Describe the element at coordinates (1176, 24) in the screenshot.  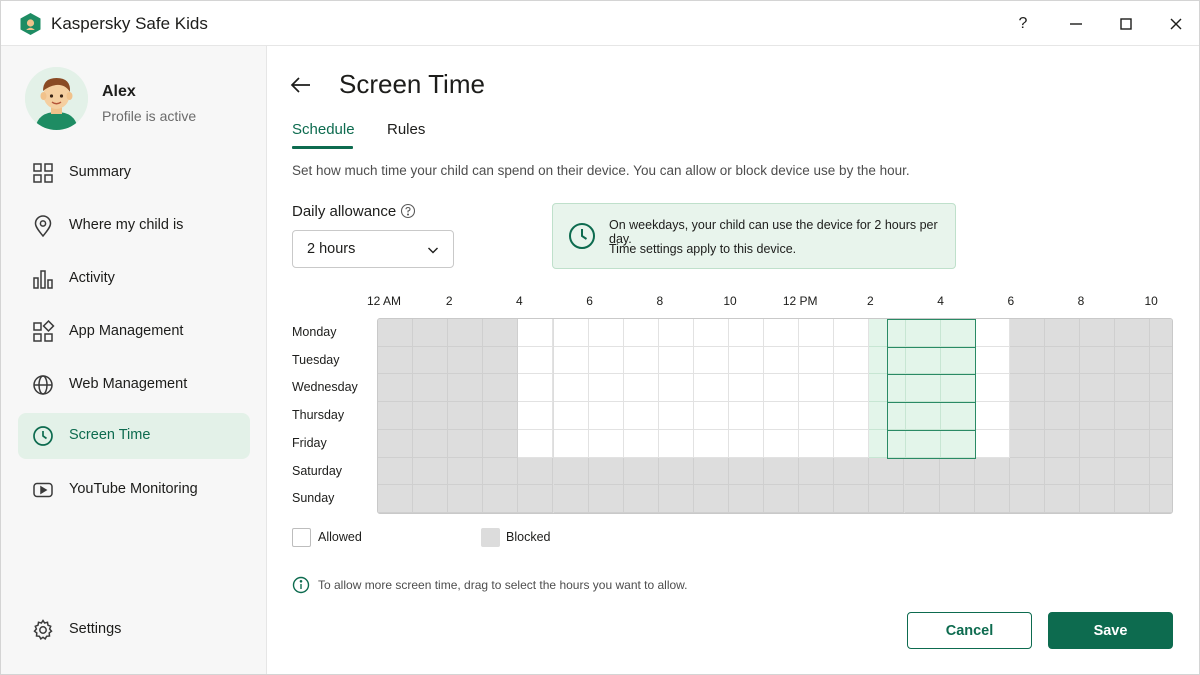
I see `close-button` at that location.